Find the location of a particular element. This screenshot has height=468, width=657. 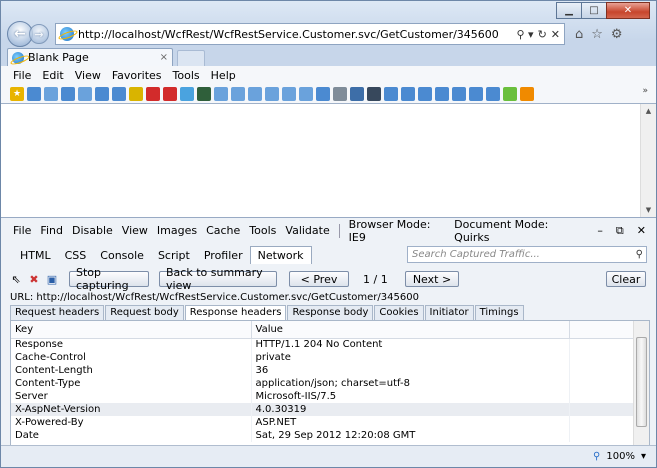

tab-network: Network is located at coordinates (280, 255).